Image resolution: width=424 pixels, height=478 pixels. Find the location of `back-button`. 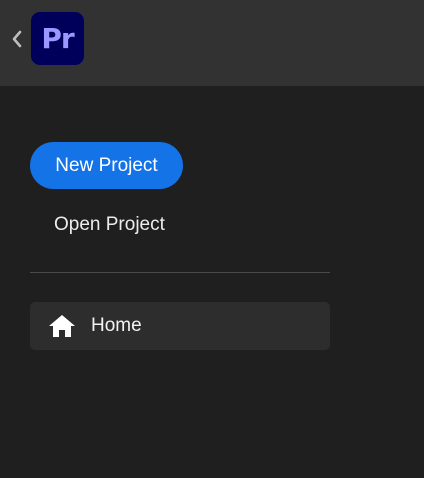

back-button is located at coordinates (17, 39).